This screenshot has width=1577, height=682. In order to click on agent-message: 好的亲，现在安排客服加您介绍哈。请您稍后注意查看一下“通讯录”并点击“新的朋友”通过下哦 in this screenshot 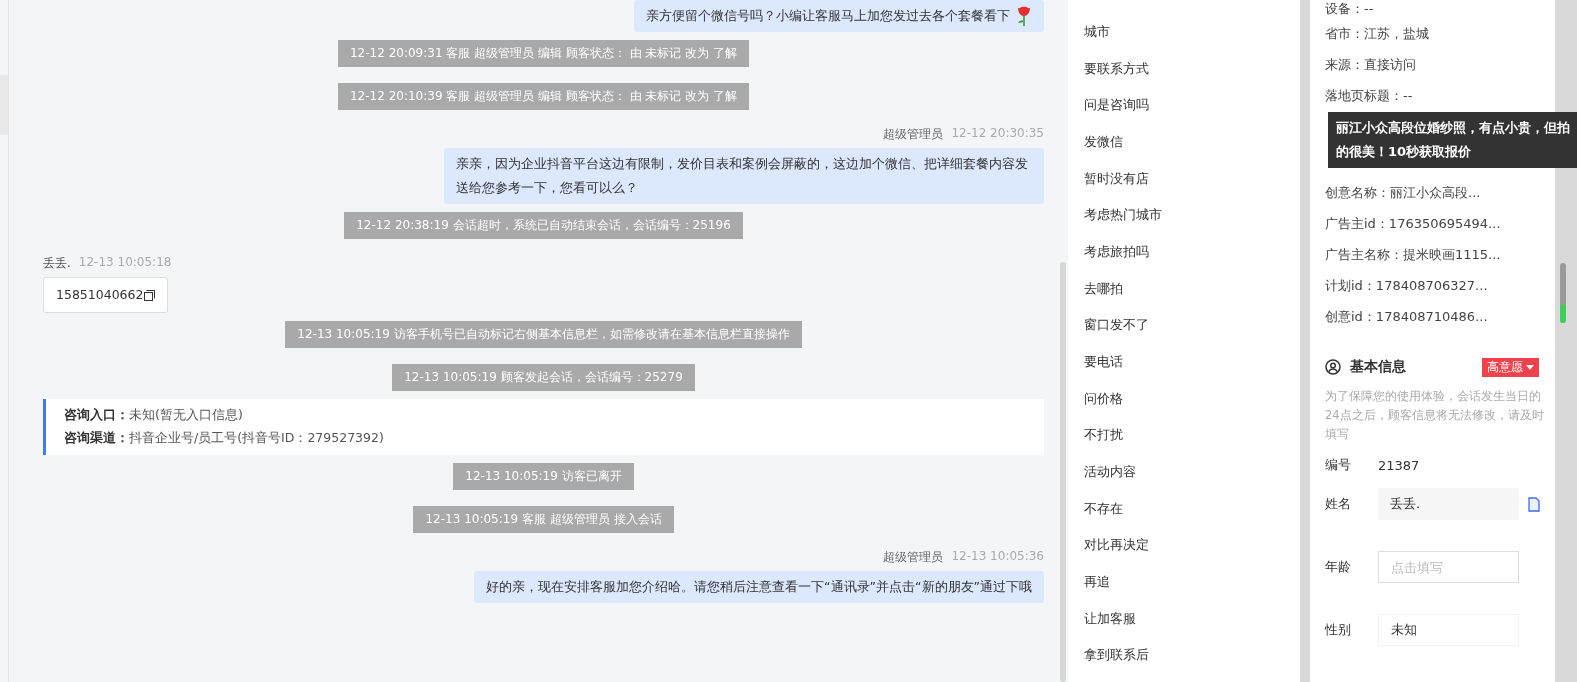, I will do `click(759, 587)`.